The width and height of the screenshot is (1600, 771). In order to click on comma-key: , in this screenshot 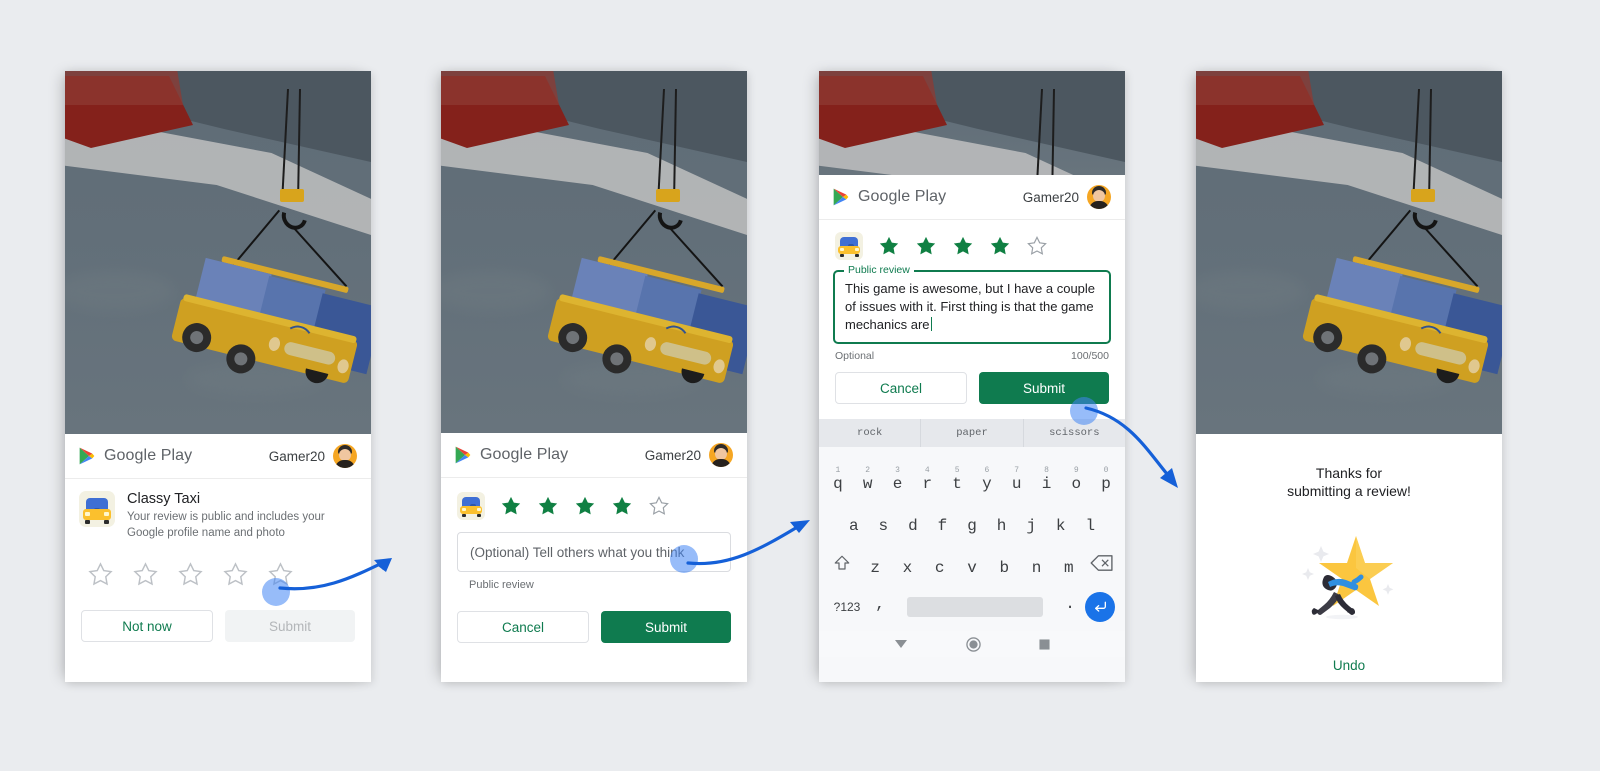, I will do `click(880, 607)`.